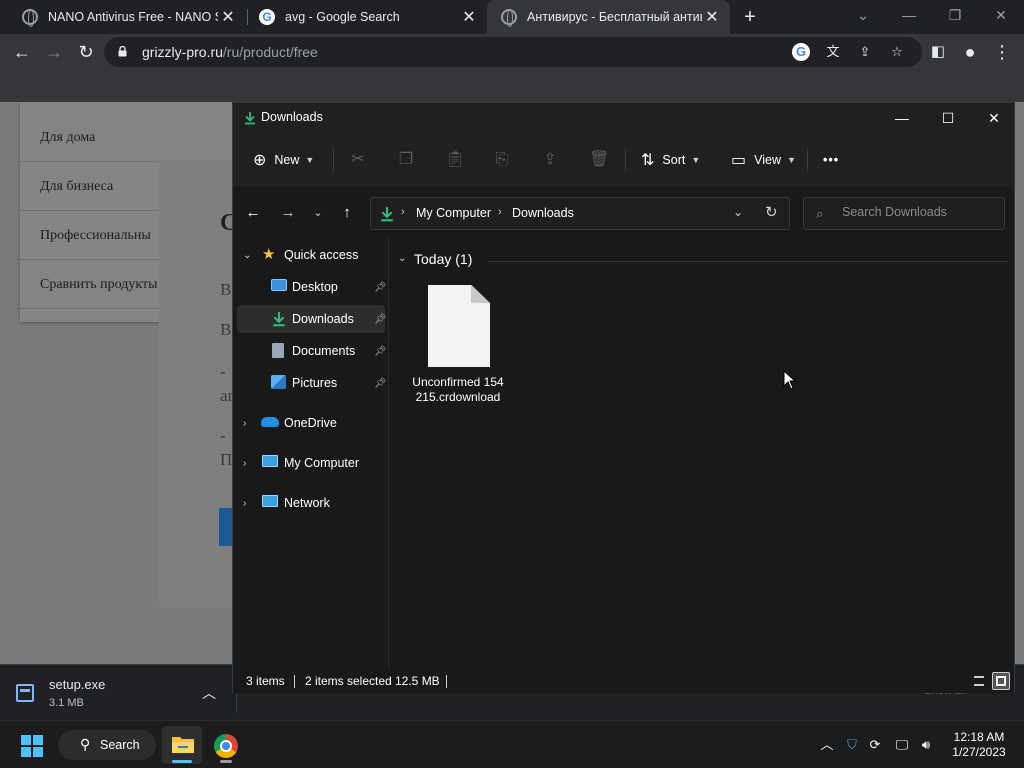 The image size is (1024, 768). Describe the element at coordinates (321, 255) in the screenshot. I see `nav-label: Quick access` at that location.